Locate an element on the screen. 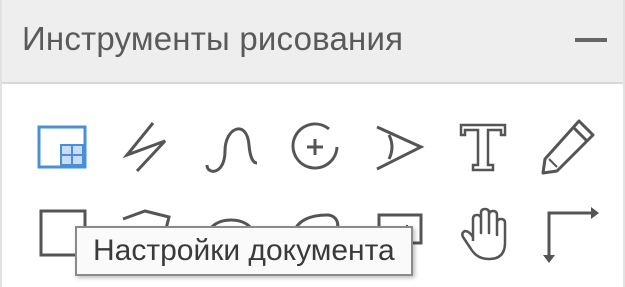 This screenshot has width=625, height=287. circle-plus-icon is located at coordinates (315, 146).